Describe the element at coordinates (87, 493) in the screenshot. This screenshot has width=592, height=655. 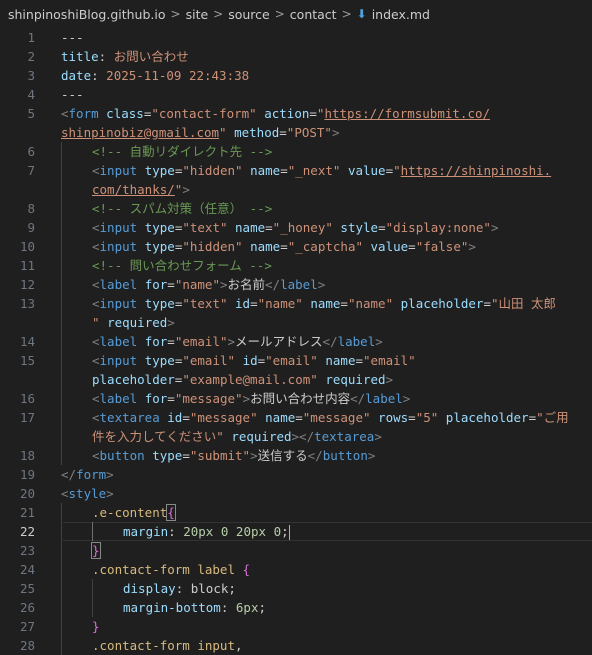
I see `code-token: style` at that location.